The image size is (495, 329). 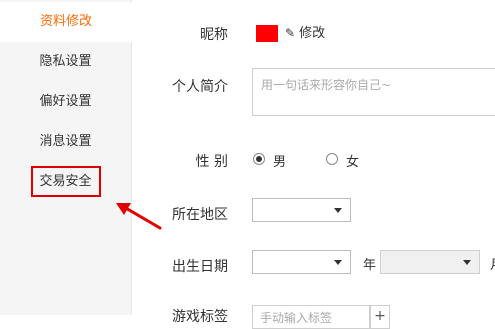 What do you see at coordinates (214, 35) in the screenshot?
I see `nickname-label: 昵称` at bounding box center [214, 35].